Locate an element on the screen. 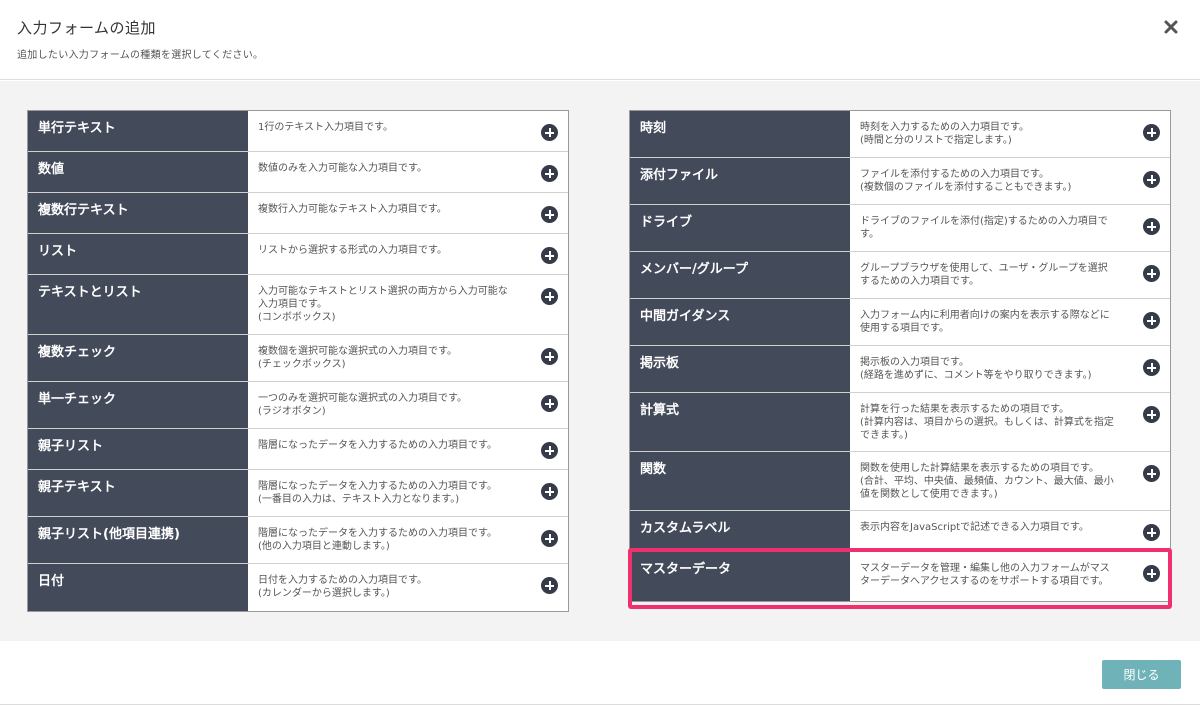  form-type-description: 一つのみを選択可能な選択式の入力項目です。 (ラジオボタン) is located at coordinates (362, 405).